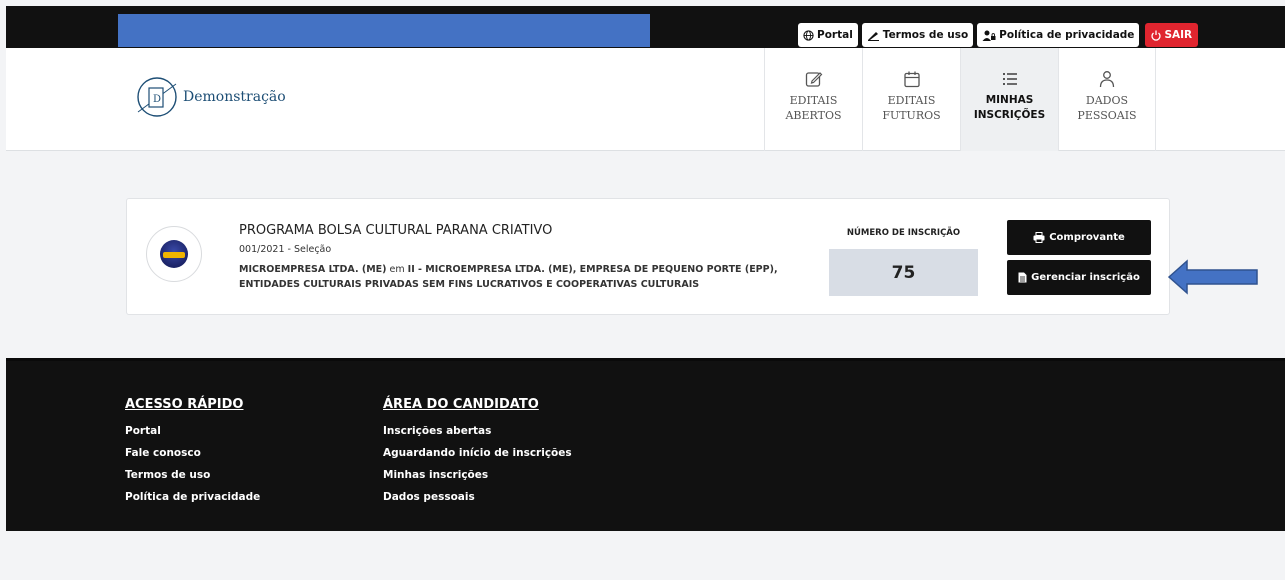 This screenshot has width=1285, height=580. I want to click on terms-link: Termos de uso, so click(917, 35).